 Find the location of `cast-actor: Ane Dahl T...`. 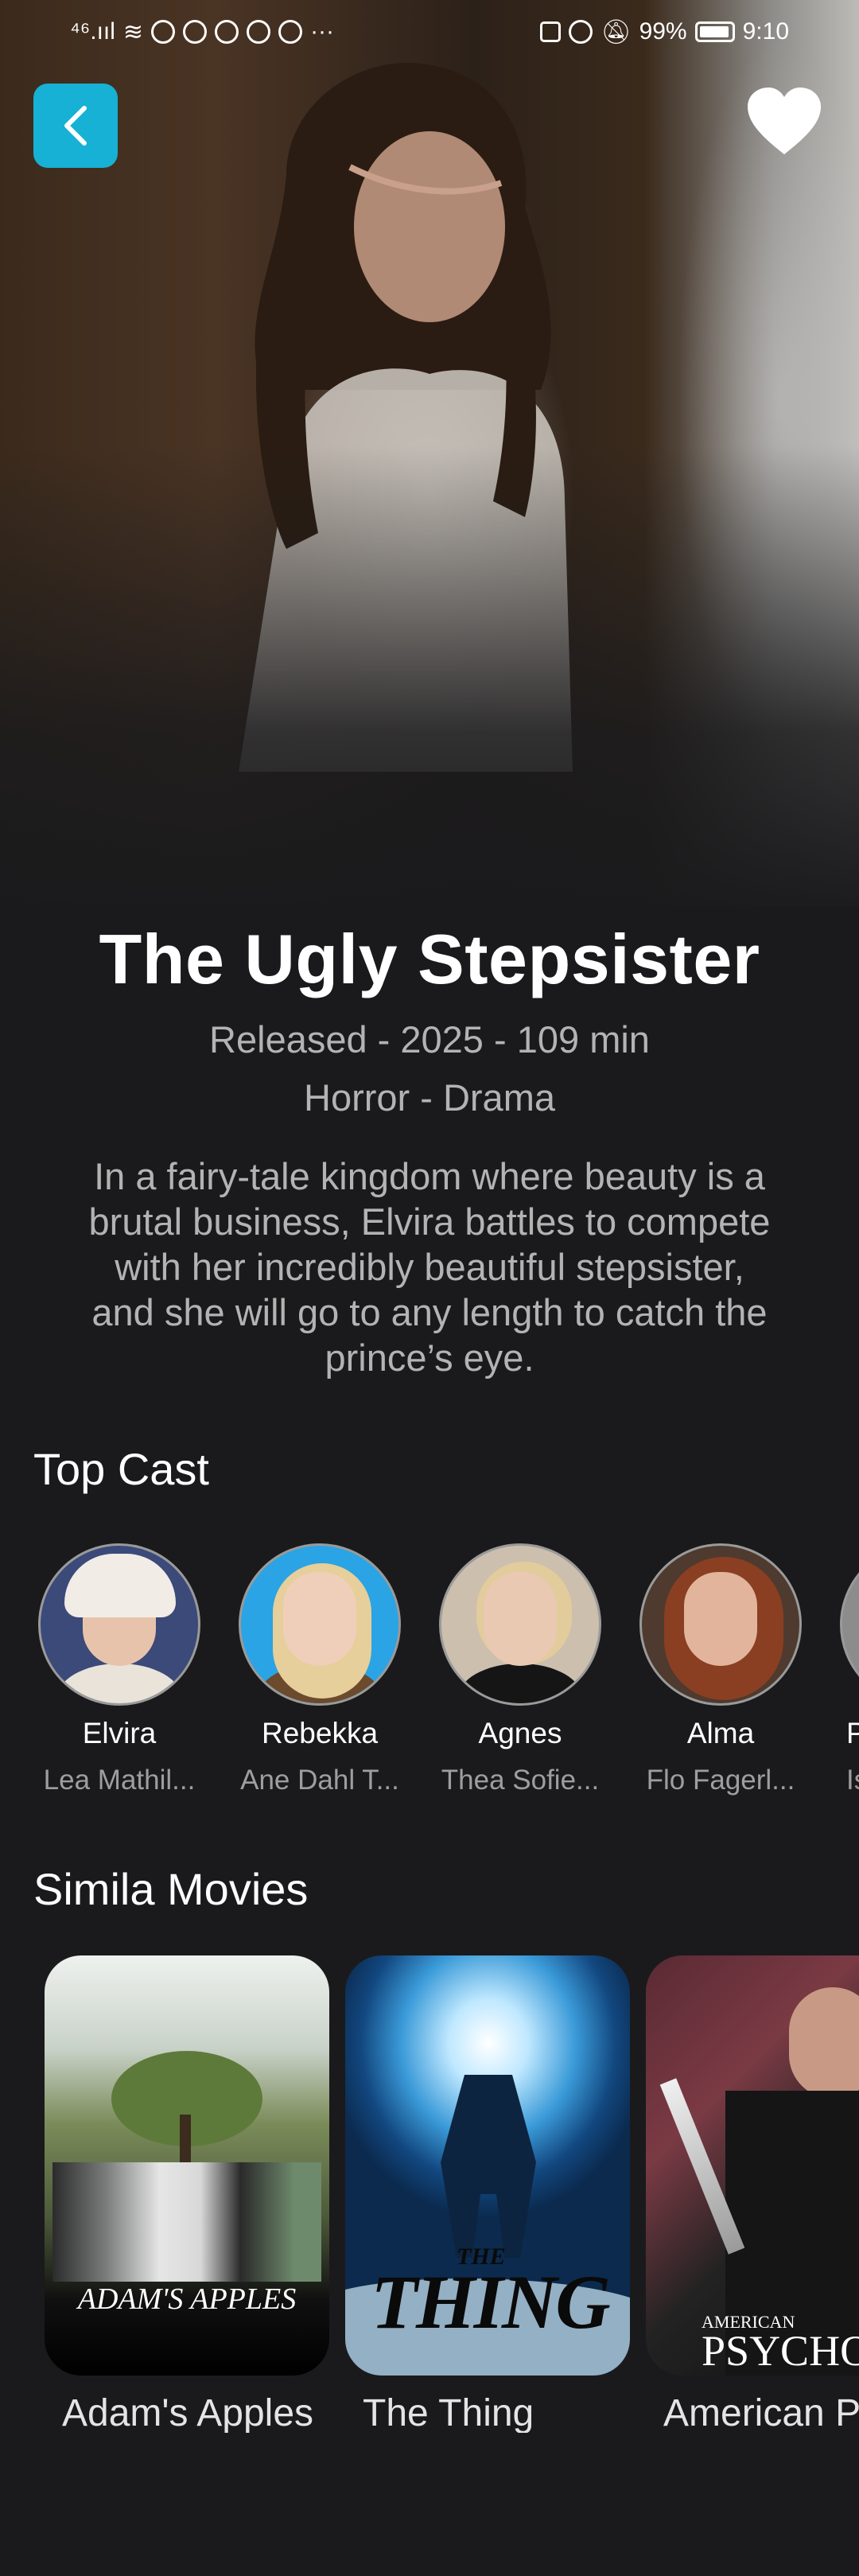

cast-actor: Ane Dahl T... is located at coordinates (319, 1780).